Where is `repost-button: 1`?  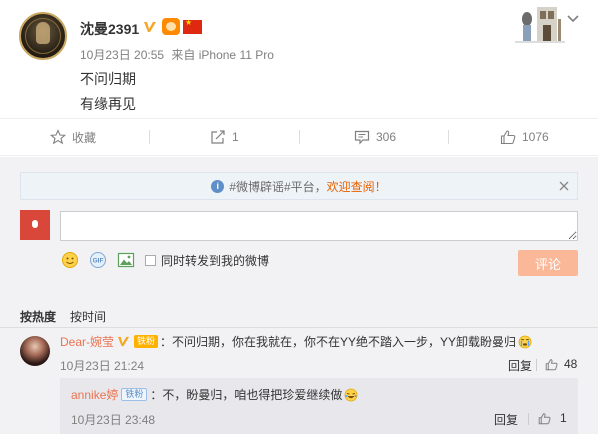
repost-button: 1 is located at coordinates (224, 137).